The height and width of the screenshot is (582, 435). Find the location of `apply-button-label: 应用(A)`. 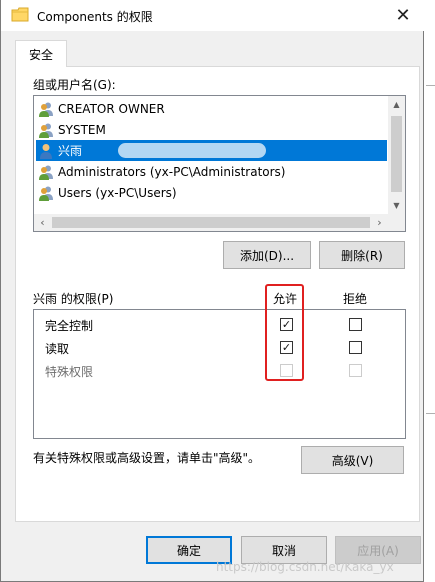

apply-button-label: 应用(A) is located at coordinates (378, 550).